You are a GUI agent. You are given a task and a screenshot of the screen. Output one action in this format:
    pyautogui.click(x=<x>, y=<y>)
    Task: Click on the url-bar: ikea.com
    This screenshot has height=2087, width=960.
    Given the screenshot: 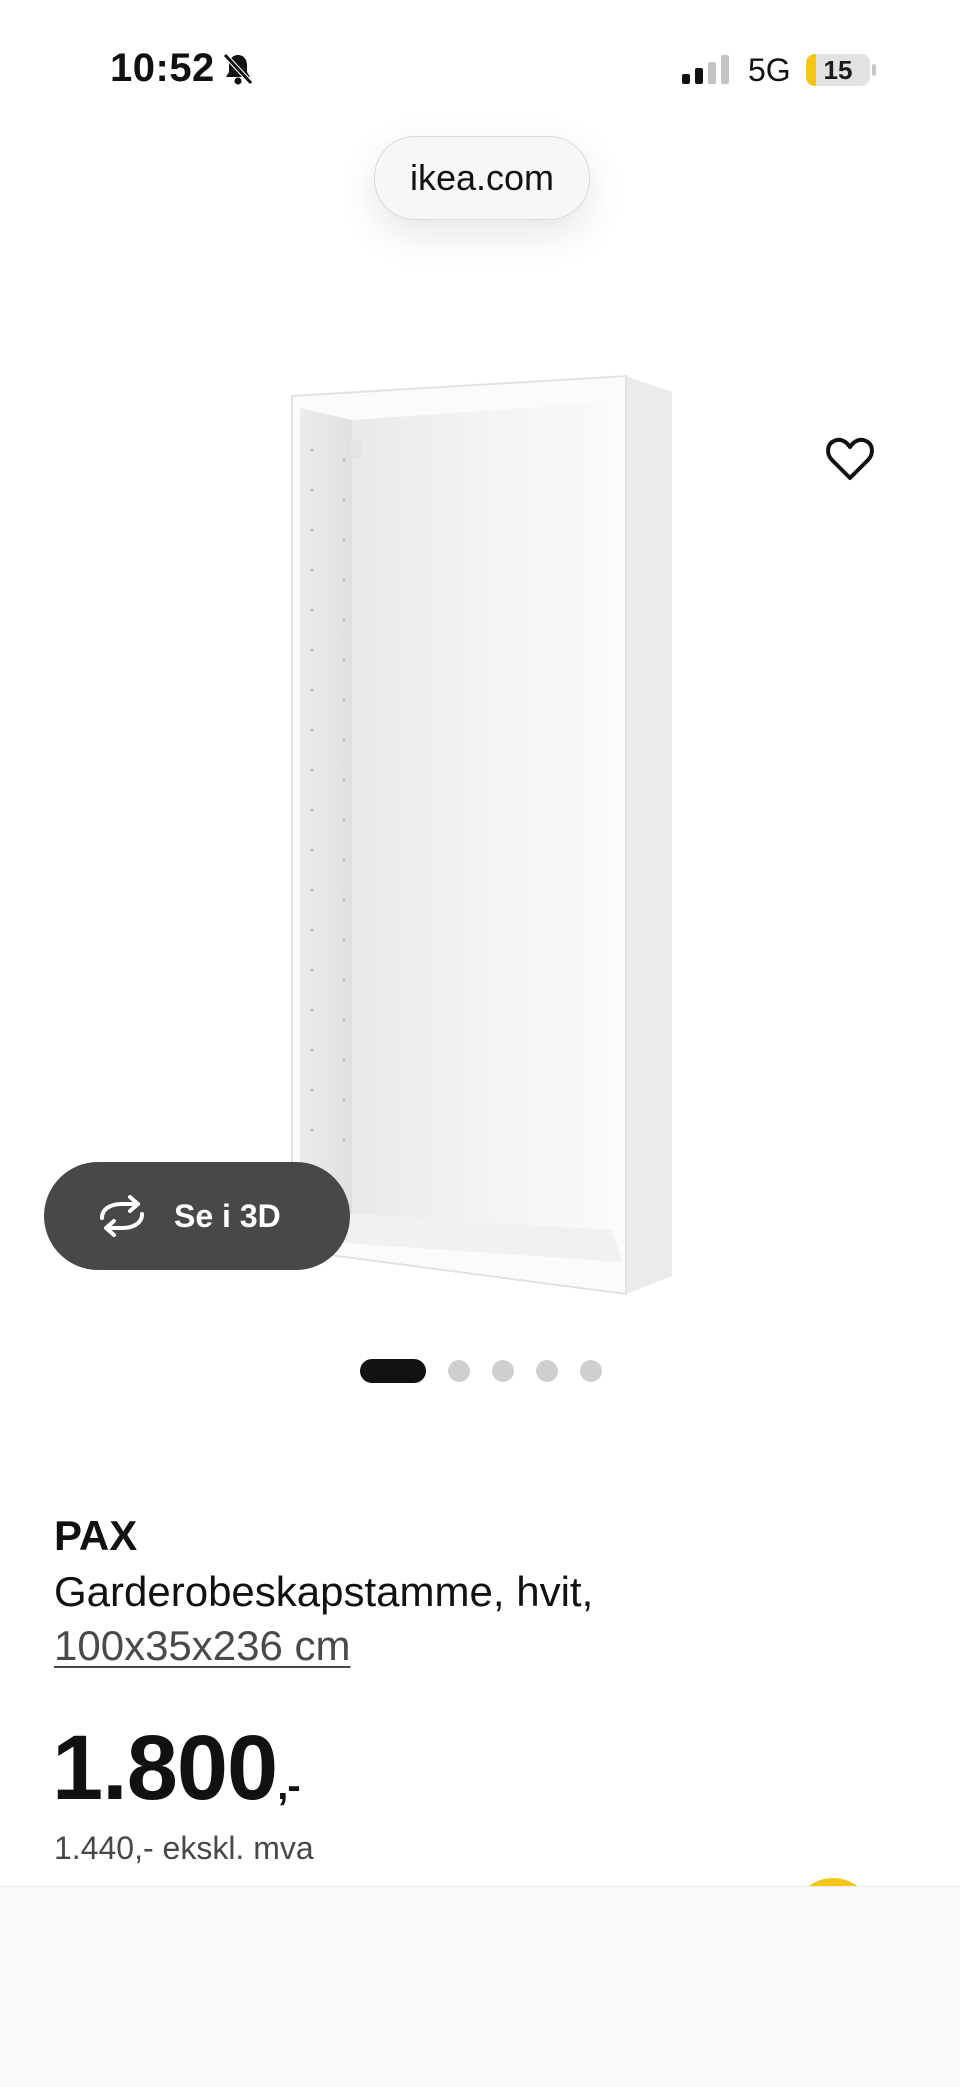 What is the action you would take?
    pyautogui.click(x=482, y=178)
    